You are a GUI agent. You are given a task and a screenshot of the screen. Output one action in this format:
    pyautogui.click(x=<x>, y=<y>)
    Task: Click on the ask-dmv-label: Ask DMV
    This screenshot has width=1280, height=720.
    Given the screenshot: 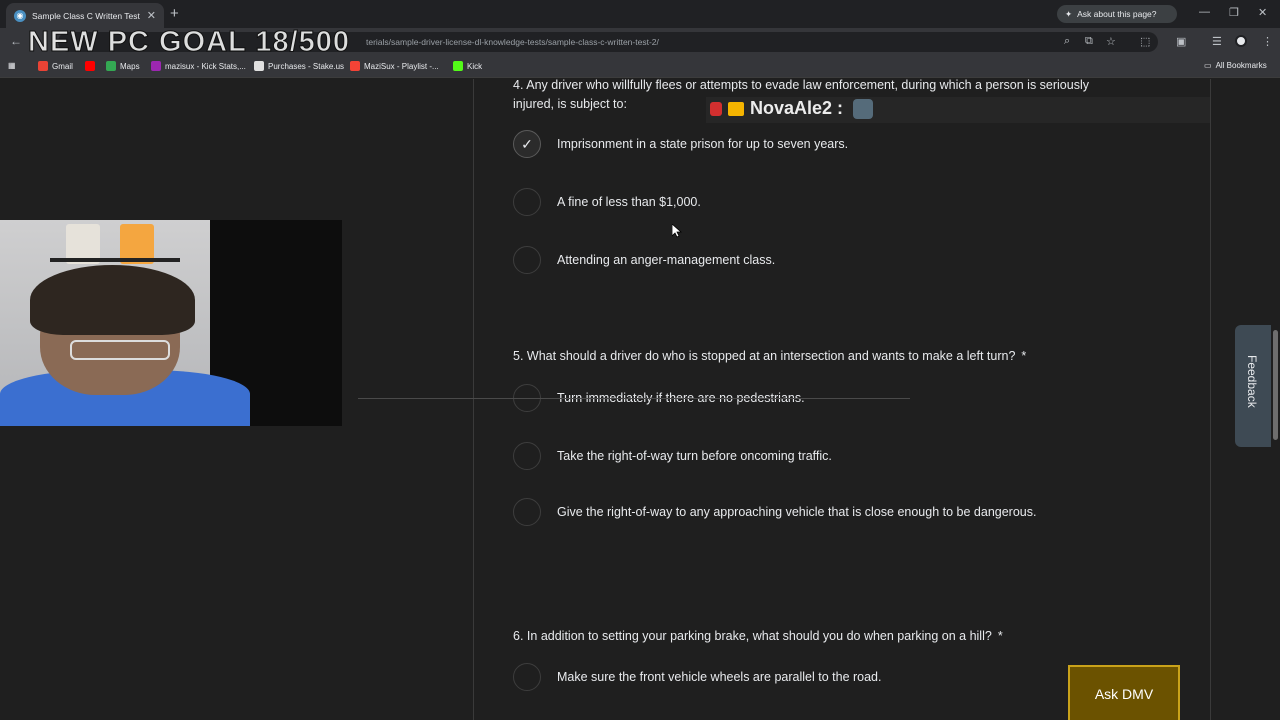 What is the action you would take?
    pyautogui.click(x=1124, y=693)
    